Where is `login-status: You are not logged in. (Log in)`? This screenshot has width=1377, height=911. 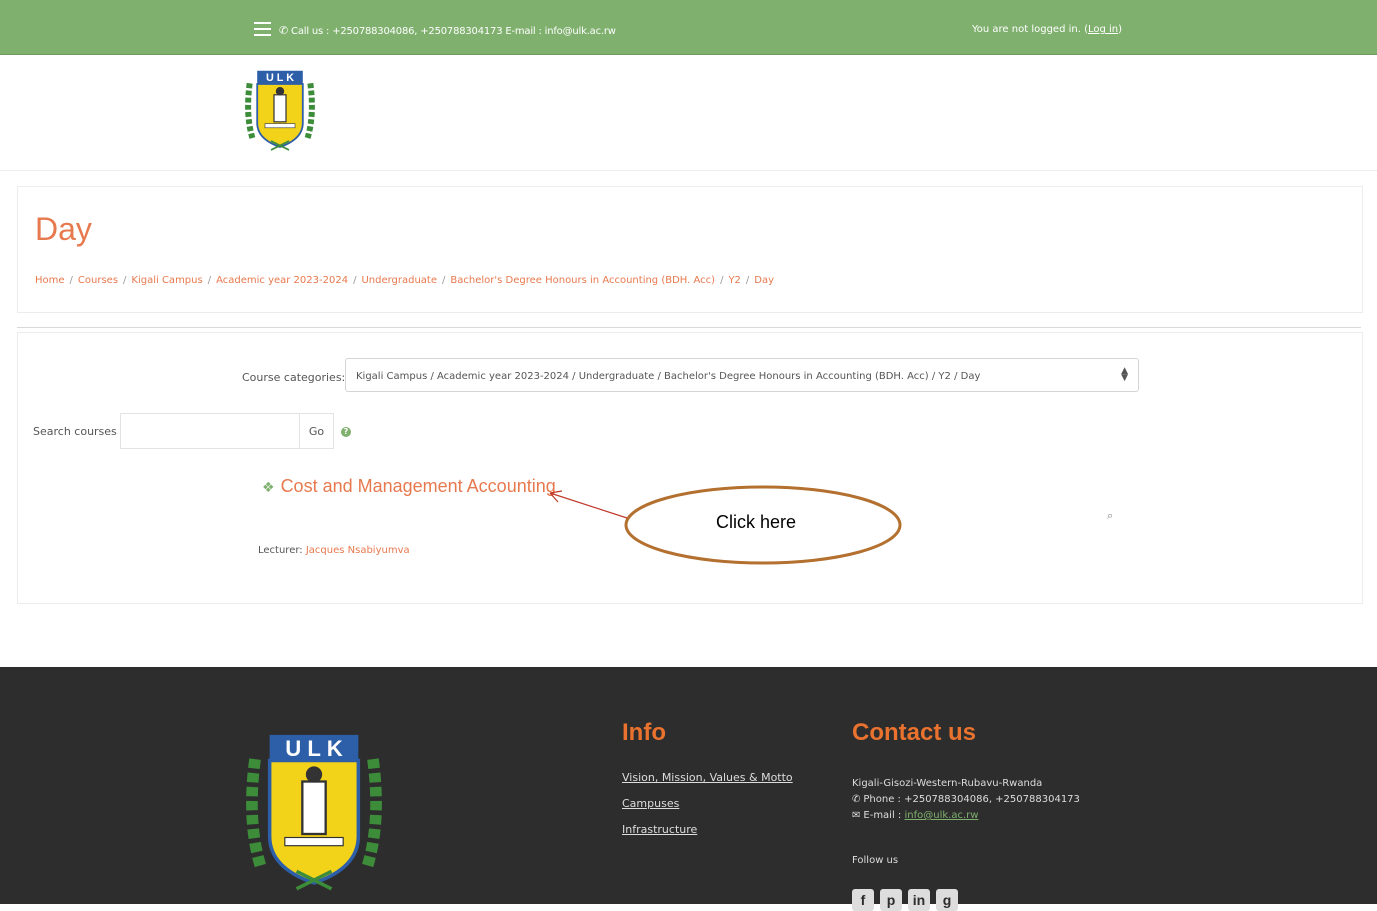 login-status: You are not logged in. (Log in) is located at coordinates (1047, 29).